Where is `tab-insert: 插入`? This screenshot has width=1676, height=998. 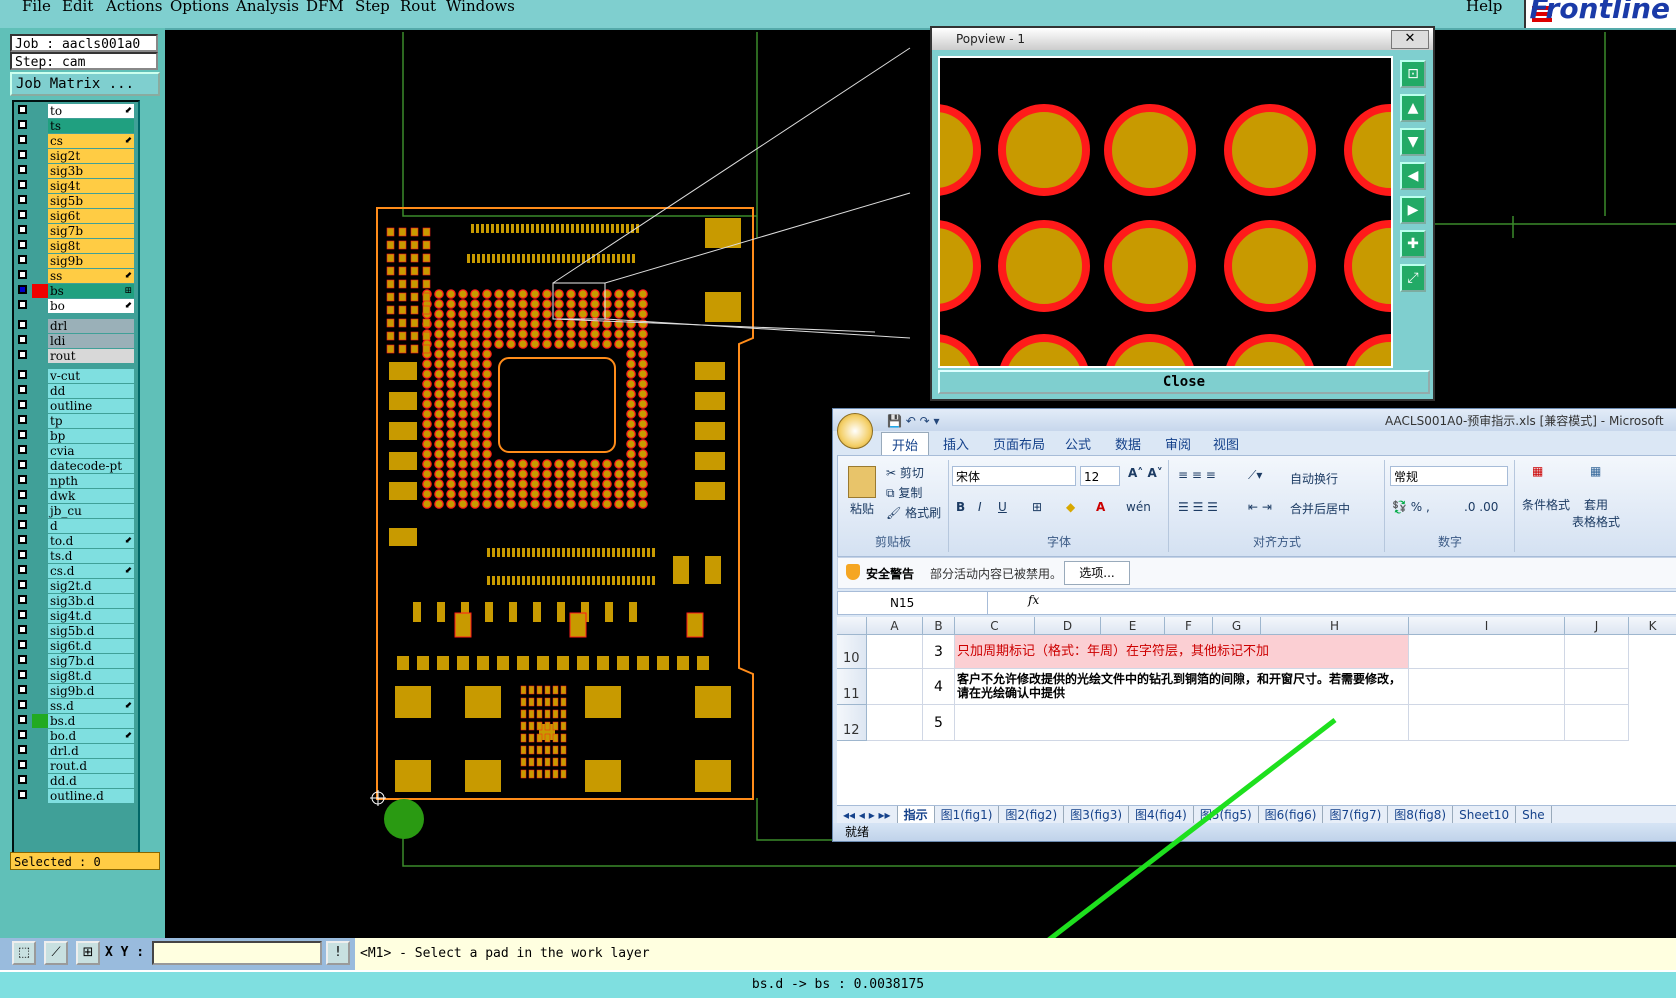
tab-insert: 插入 is located at coordinates (956, 443).